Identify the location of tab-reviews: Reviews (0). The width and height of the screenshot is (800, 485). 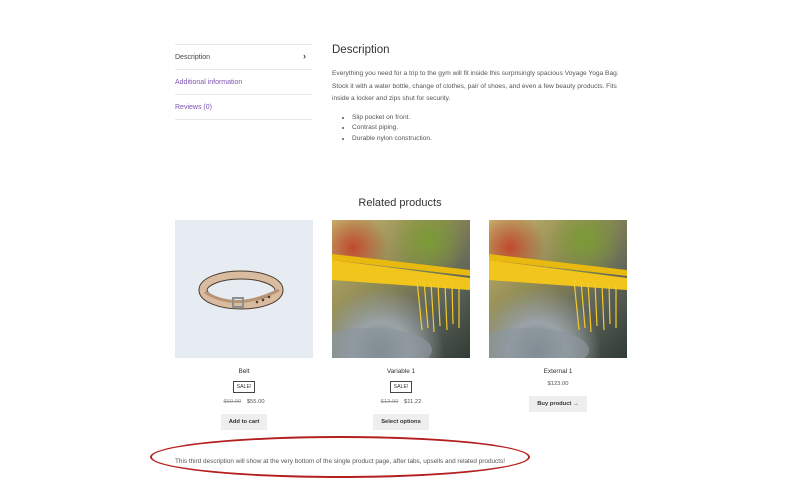
(243, 107).